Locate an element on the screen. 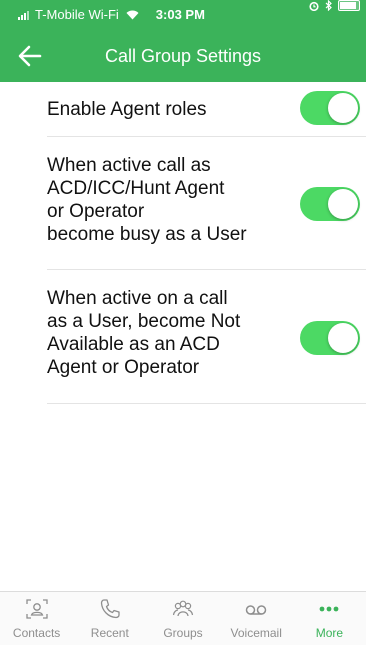 The image size is (366, 645). setting-label: Enable Agent roles is located at coordinates (127, 109).